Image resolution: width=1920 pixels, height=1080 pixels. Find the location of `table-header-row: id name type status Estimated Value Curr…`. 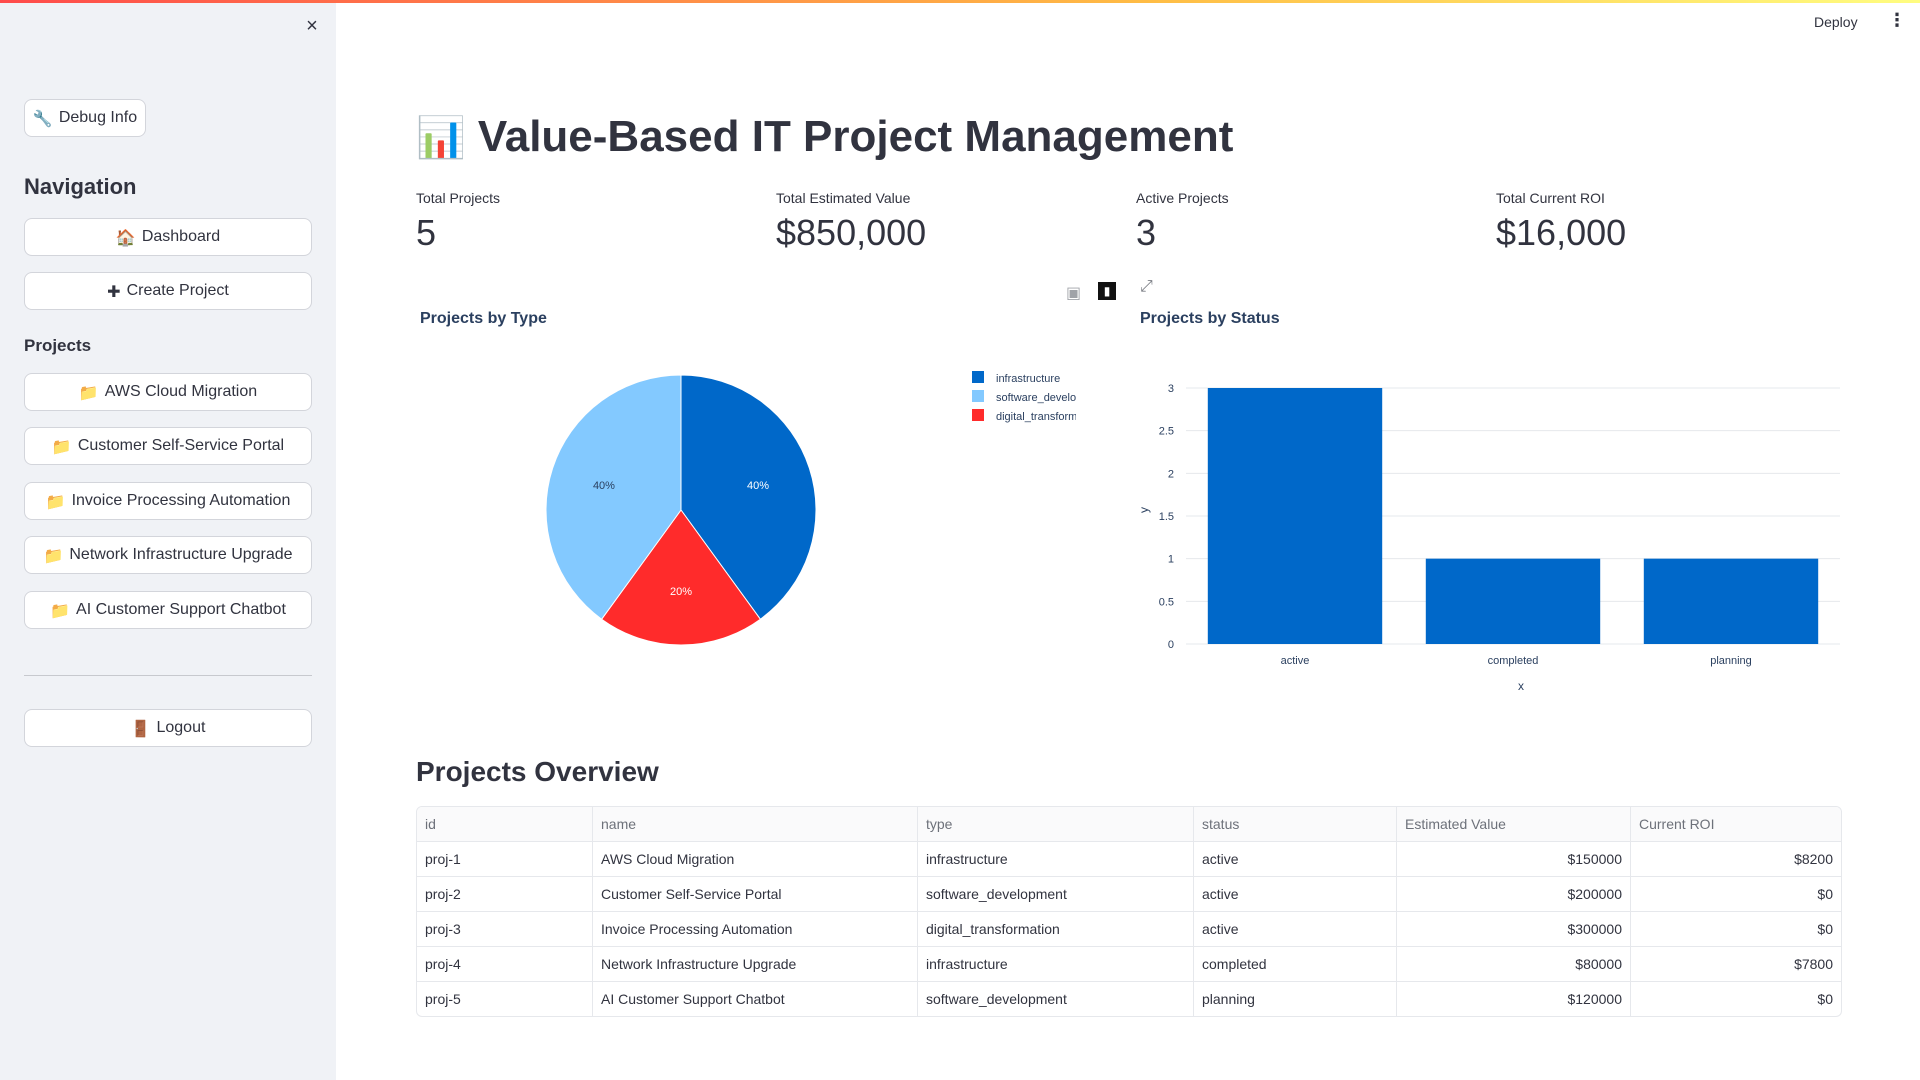

table-header-row: id name type status Estimated Value Curr… is located at coordinates (1129, 824).